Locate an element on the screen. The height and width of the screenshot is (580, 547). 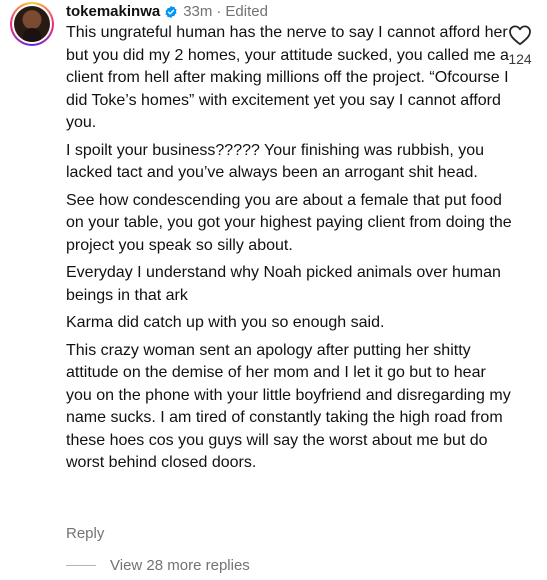
replies-divider is located at coordinates (81, 565).